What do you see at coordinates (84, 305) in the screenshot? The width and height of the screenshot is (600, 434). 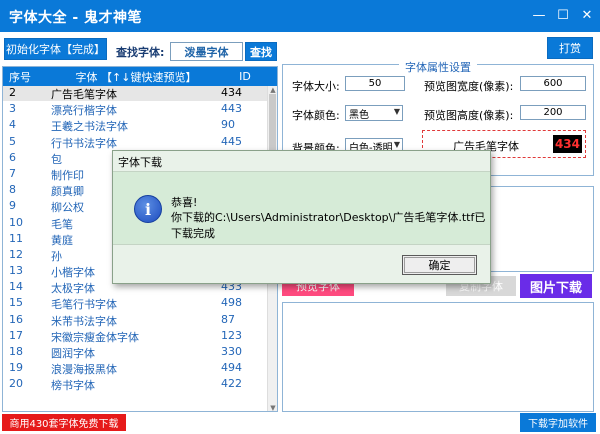 I see `row-name: 毛笔行书字体` at bounding box center [84, 305].